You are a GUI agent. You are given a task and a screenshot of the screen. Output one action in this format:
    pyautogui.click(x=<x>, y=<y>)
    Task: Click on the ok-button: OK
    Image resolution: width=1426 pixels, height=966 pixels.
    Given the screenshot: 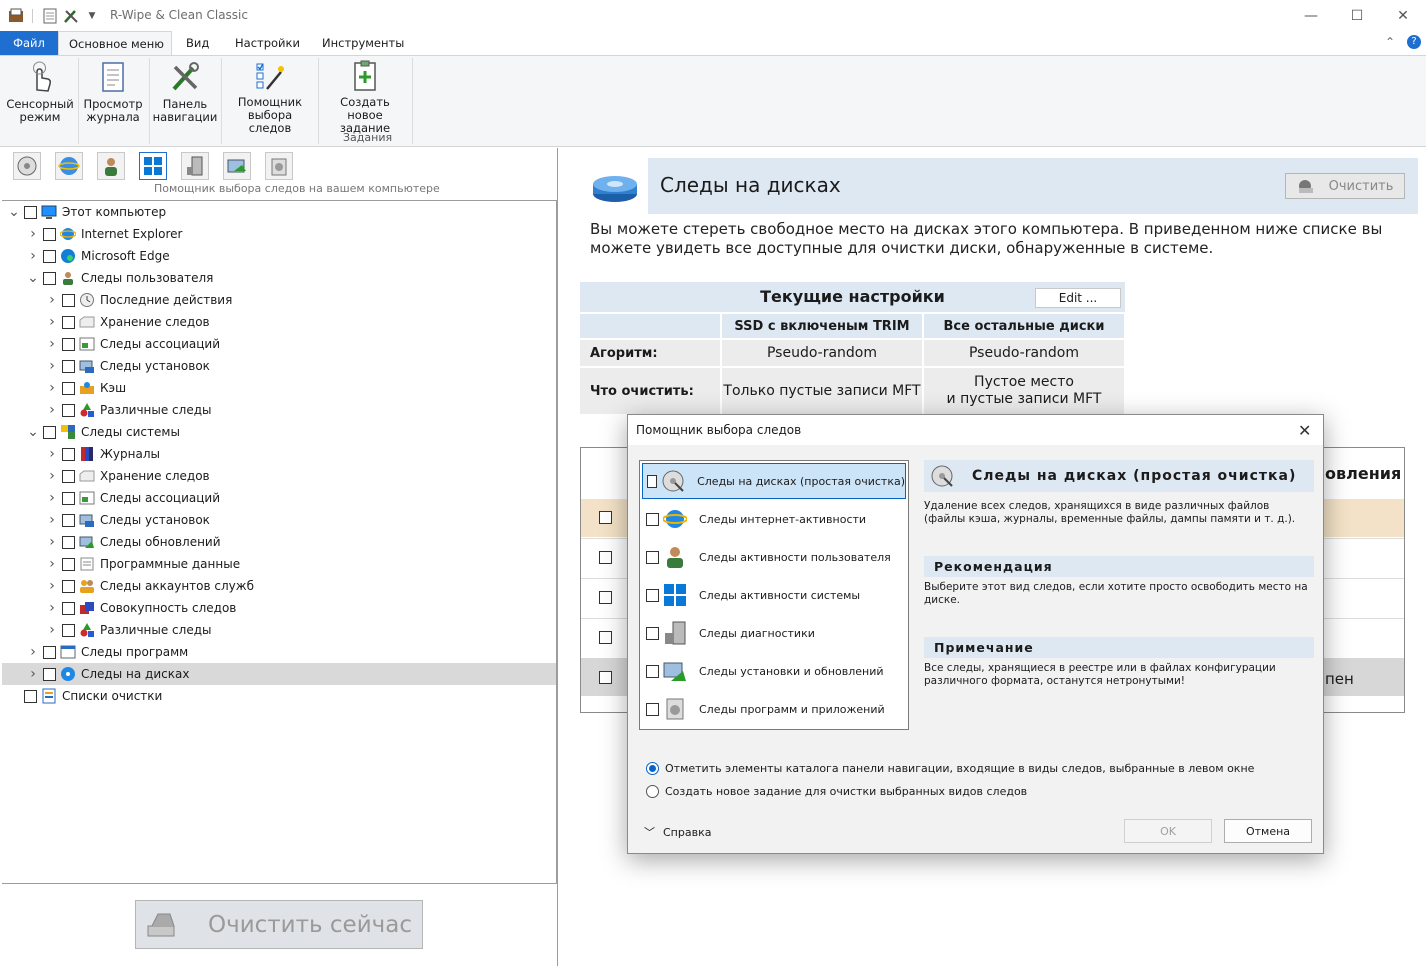 What is the action you would take?
    pyautogui.click(x=1168, y=831)
    